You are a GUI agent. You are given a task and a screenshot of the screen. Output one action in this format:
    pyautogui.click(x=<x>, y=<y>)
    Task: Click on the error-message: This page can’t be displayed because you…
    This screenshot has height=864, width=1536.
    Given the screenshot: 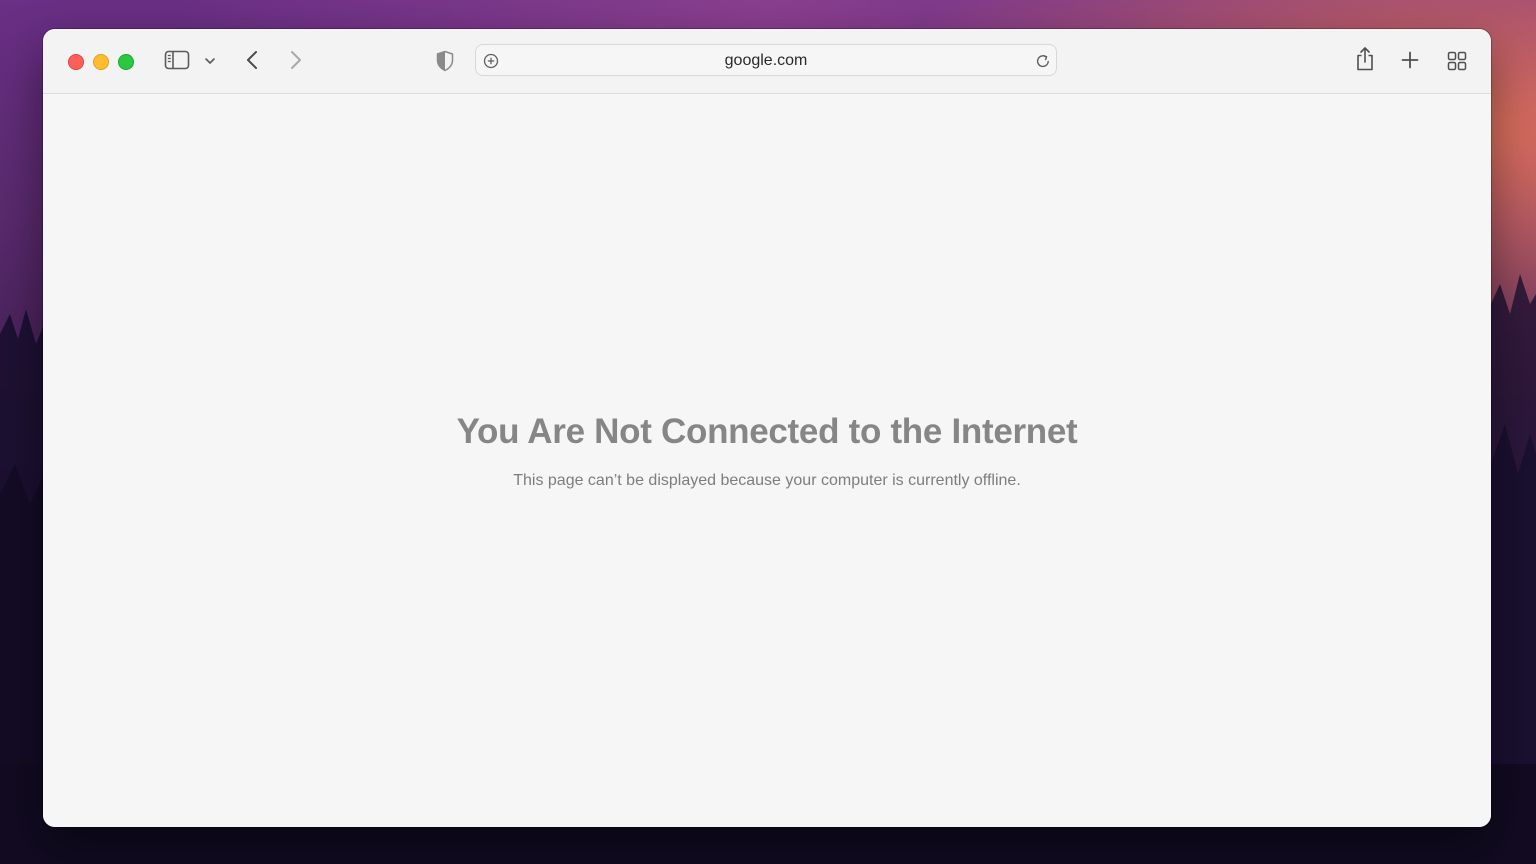 What is the action you would take?
    pyautogui.click(x=767, y=480)
    